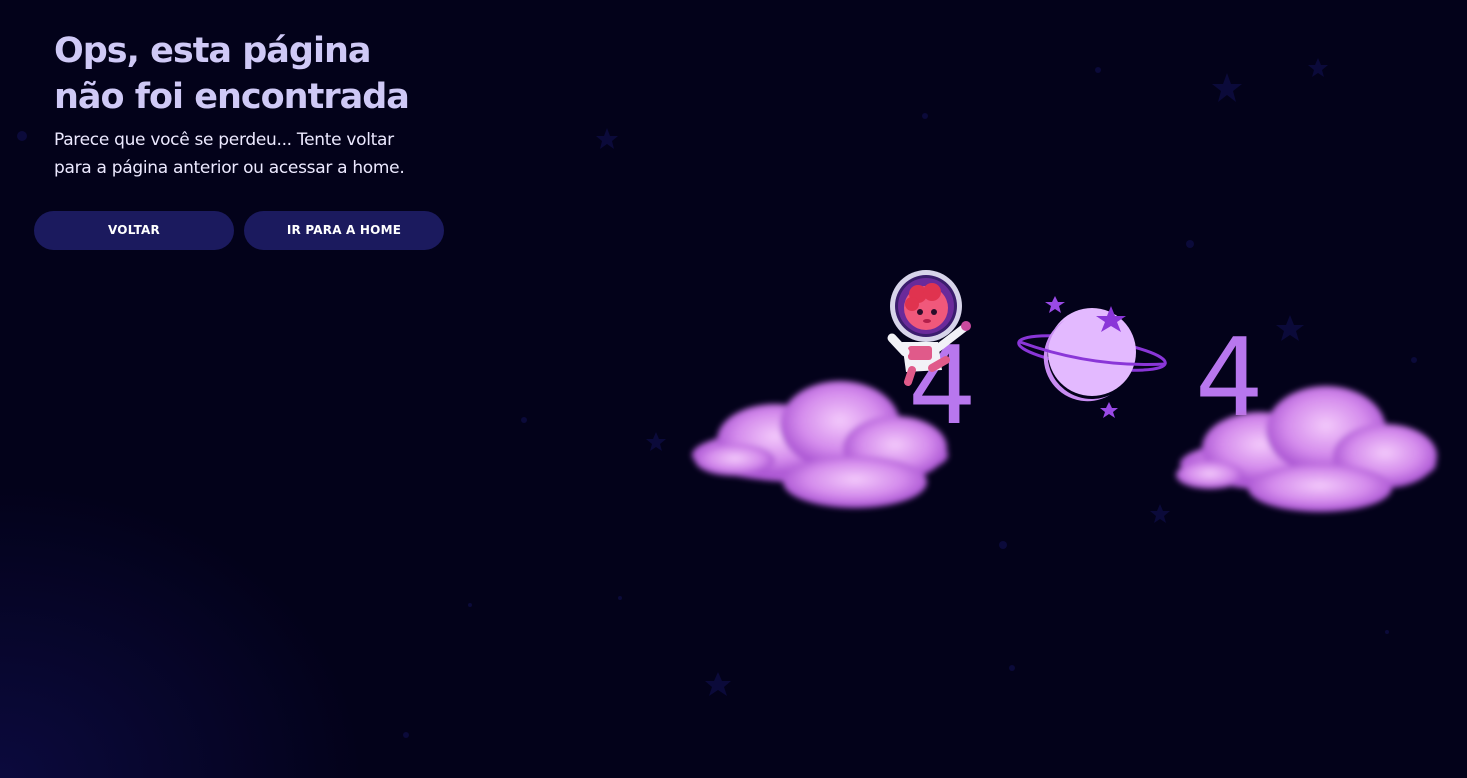 This screenshot has height=778, width=1467. What do you see at coordinates (264, 74) in the screenshot?
I see `page-title: Ops, esta página não foi encontrada` at bounding box center [264, 74].